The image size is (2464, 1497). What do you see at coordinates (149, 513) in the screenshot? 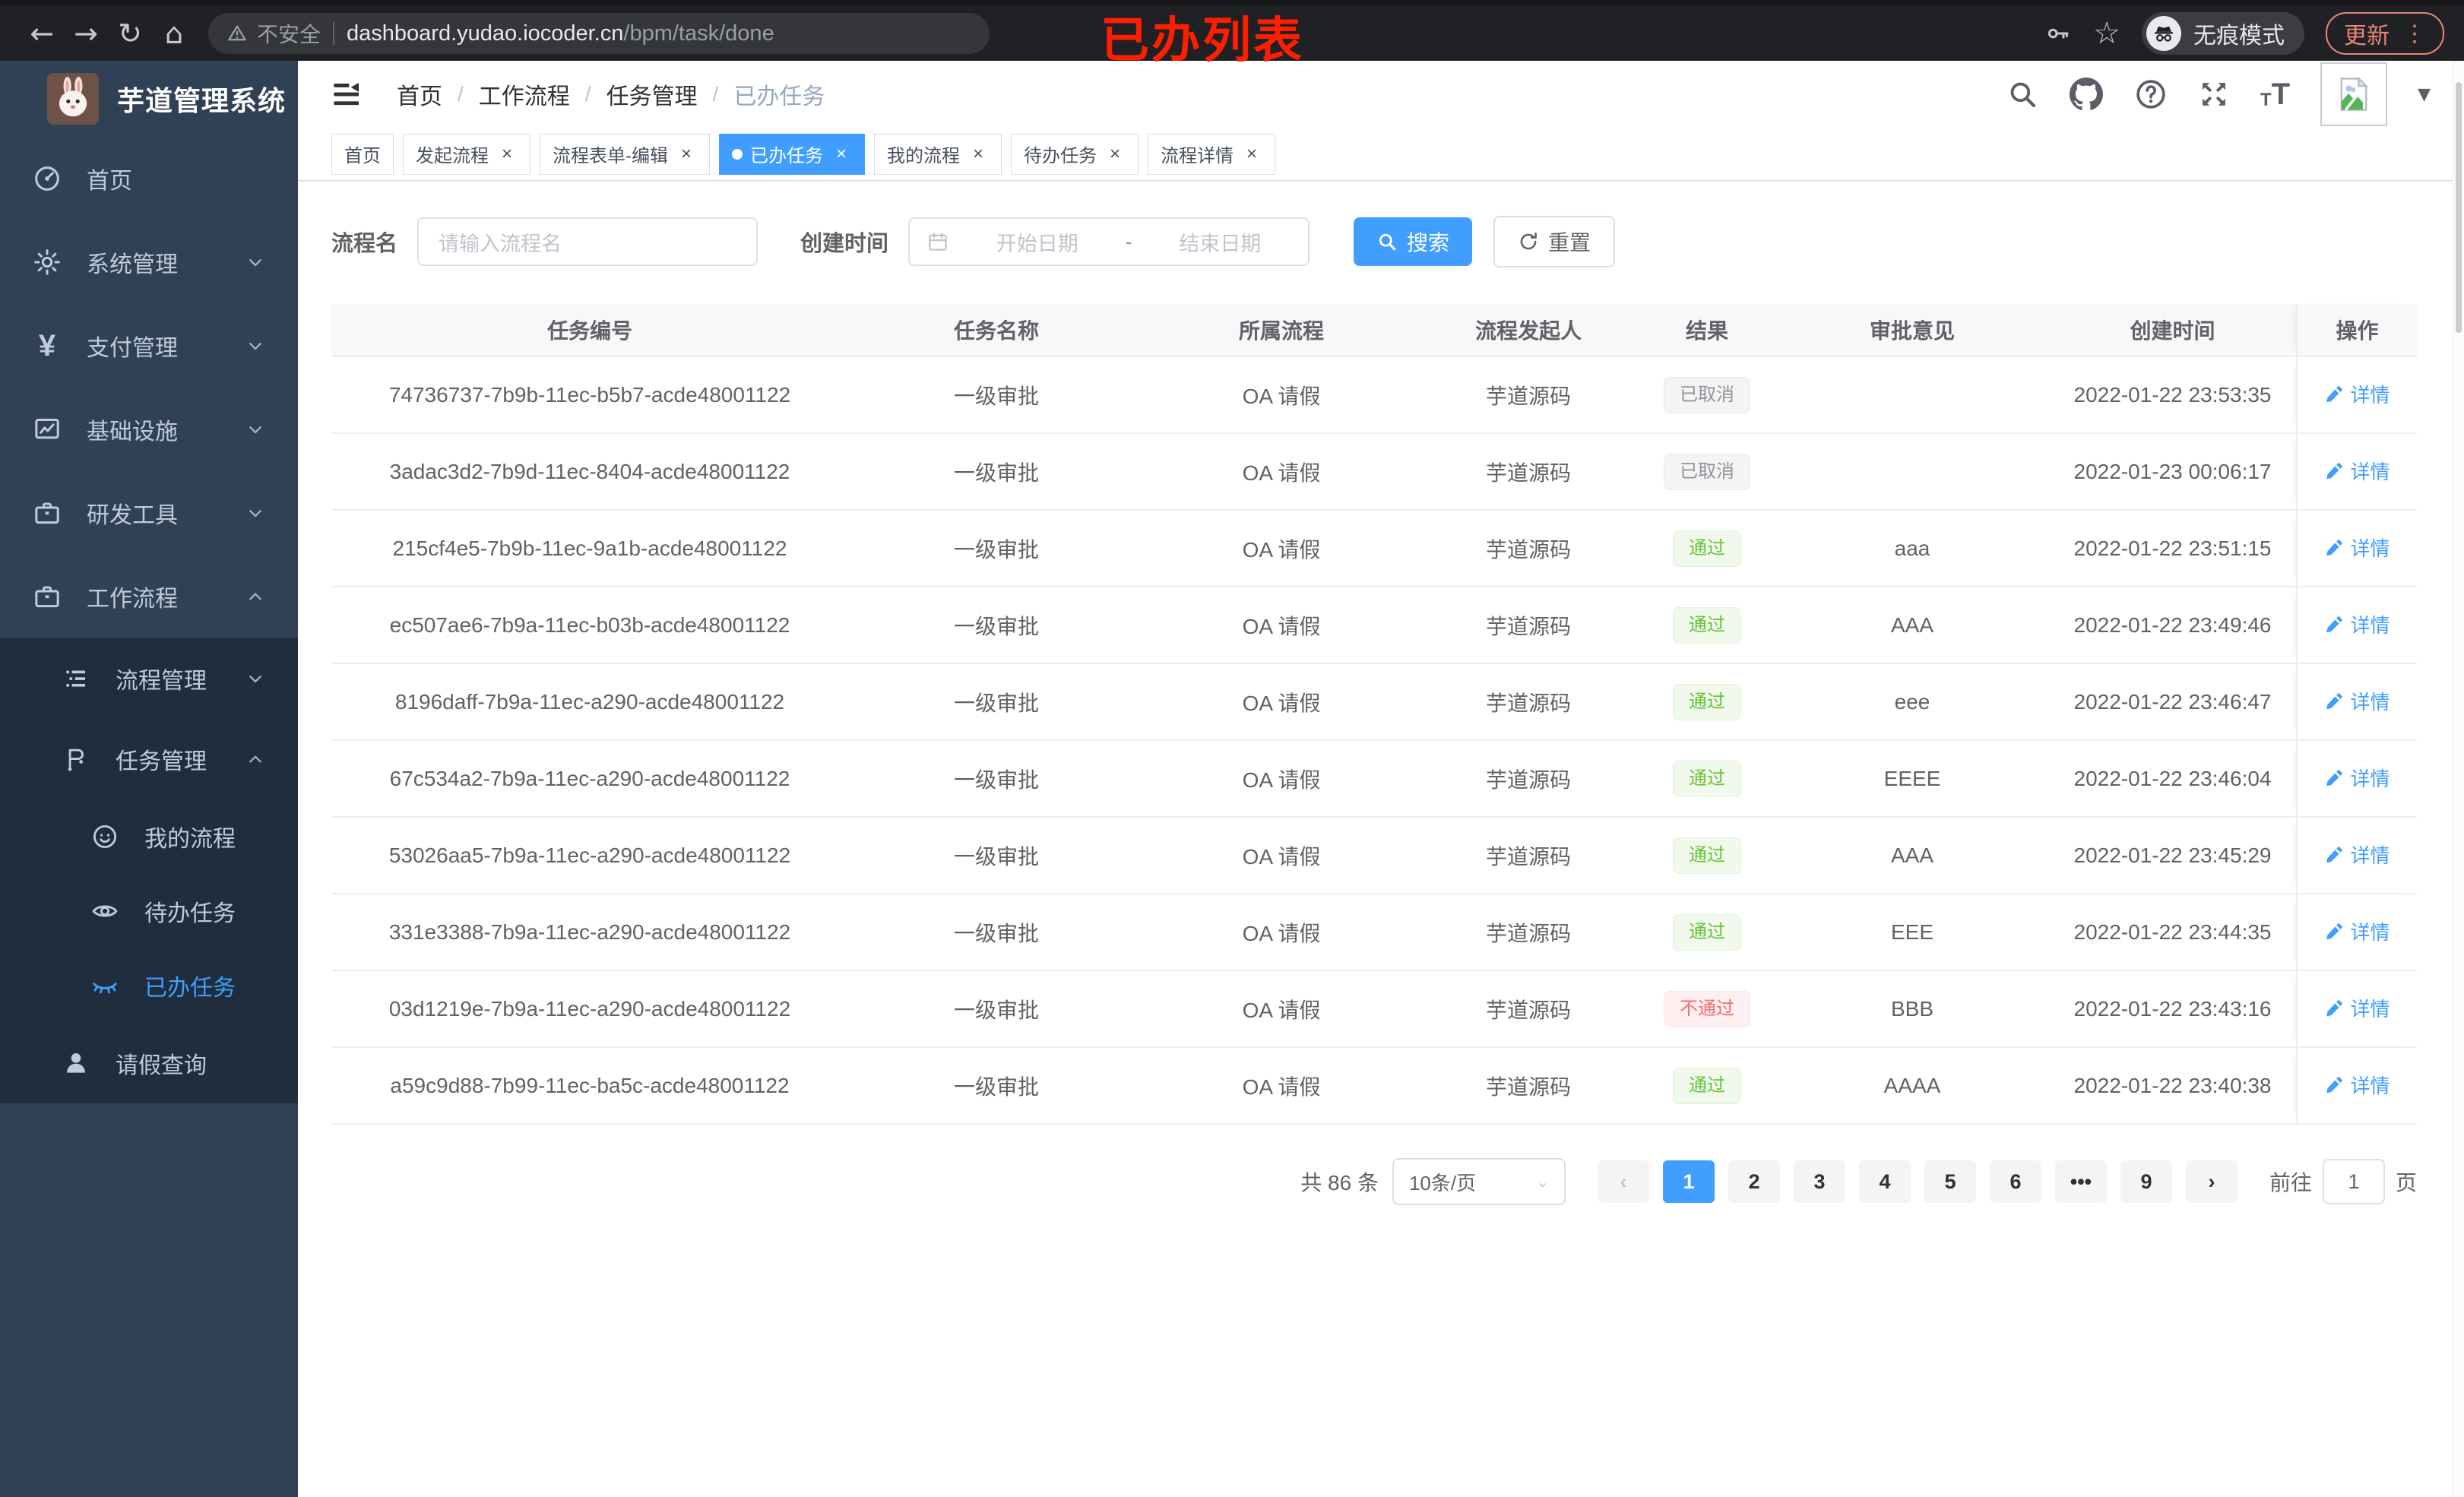
I see `sidebar-item-研发工具: 研发工具` at bounding box center [149, 513].